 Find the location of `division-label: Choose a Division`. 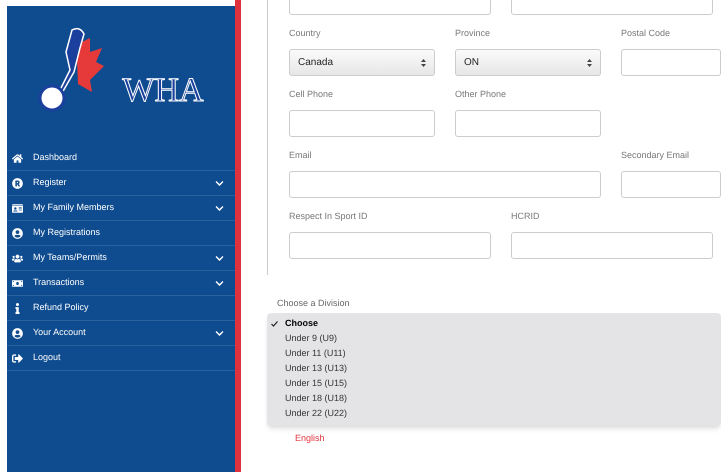

division-label: Choose a Division is located at coordinates (313, 303).